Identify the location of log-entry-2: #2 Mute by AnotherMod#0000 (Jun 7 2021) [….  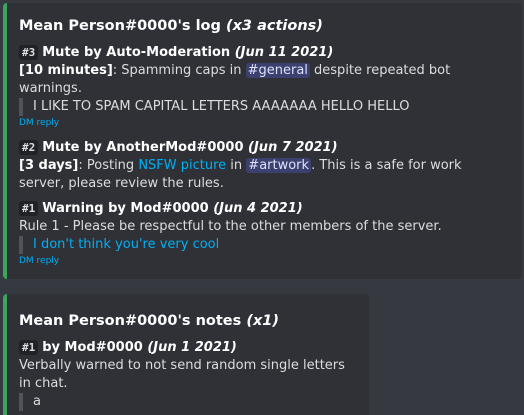
(264, 166).